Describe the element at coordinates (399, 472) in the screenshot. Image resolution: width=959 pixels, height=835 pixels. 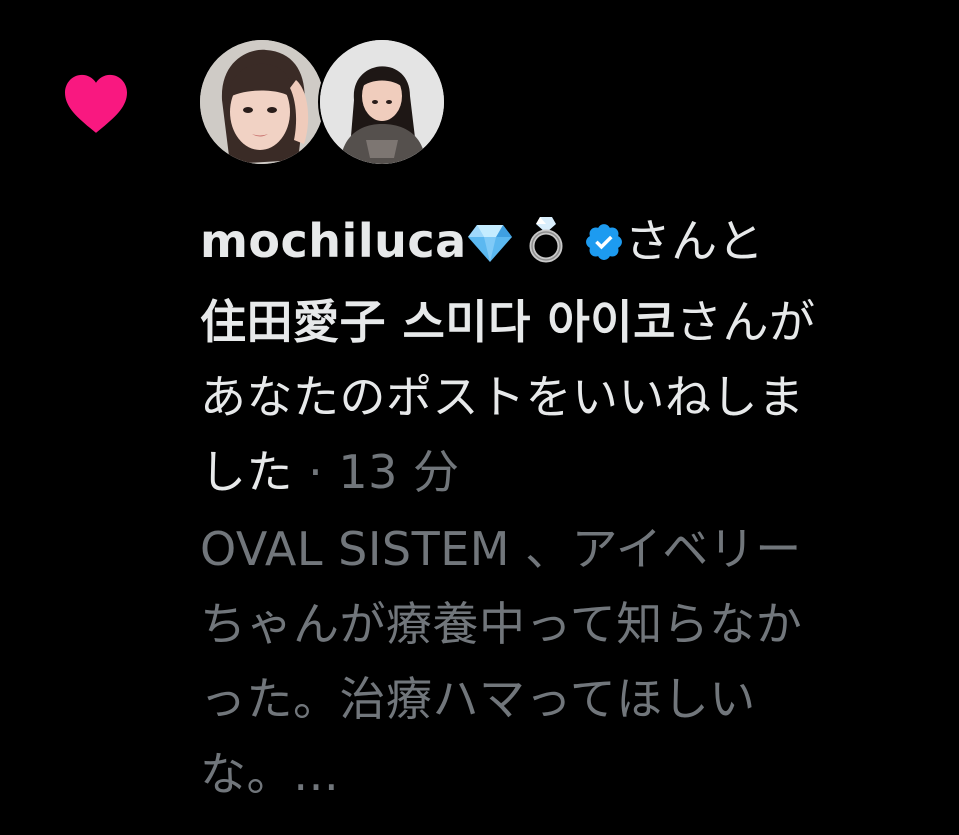
I see `timestamp: 13 分` at that location.